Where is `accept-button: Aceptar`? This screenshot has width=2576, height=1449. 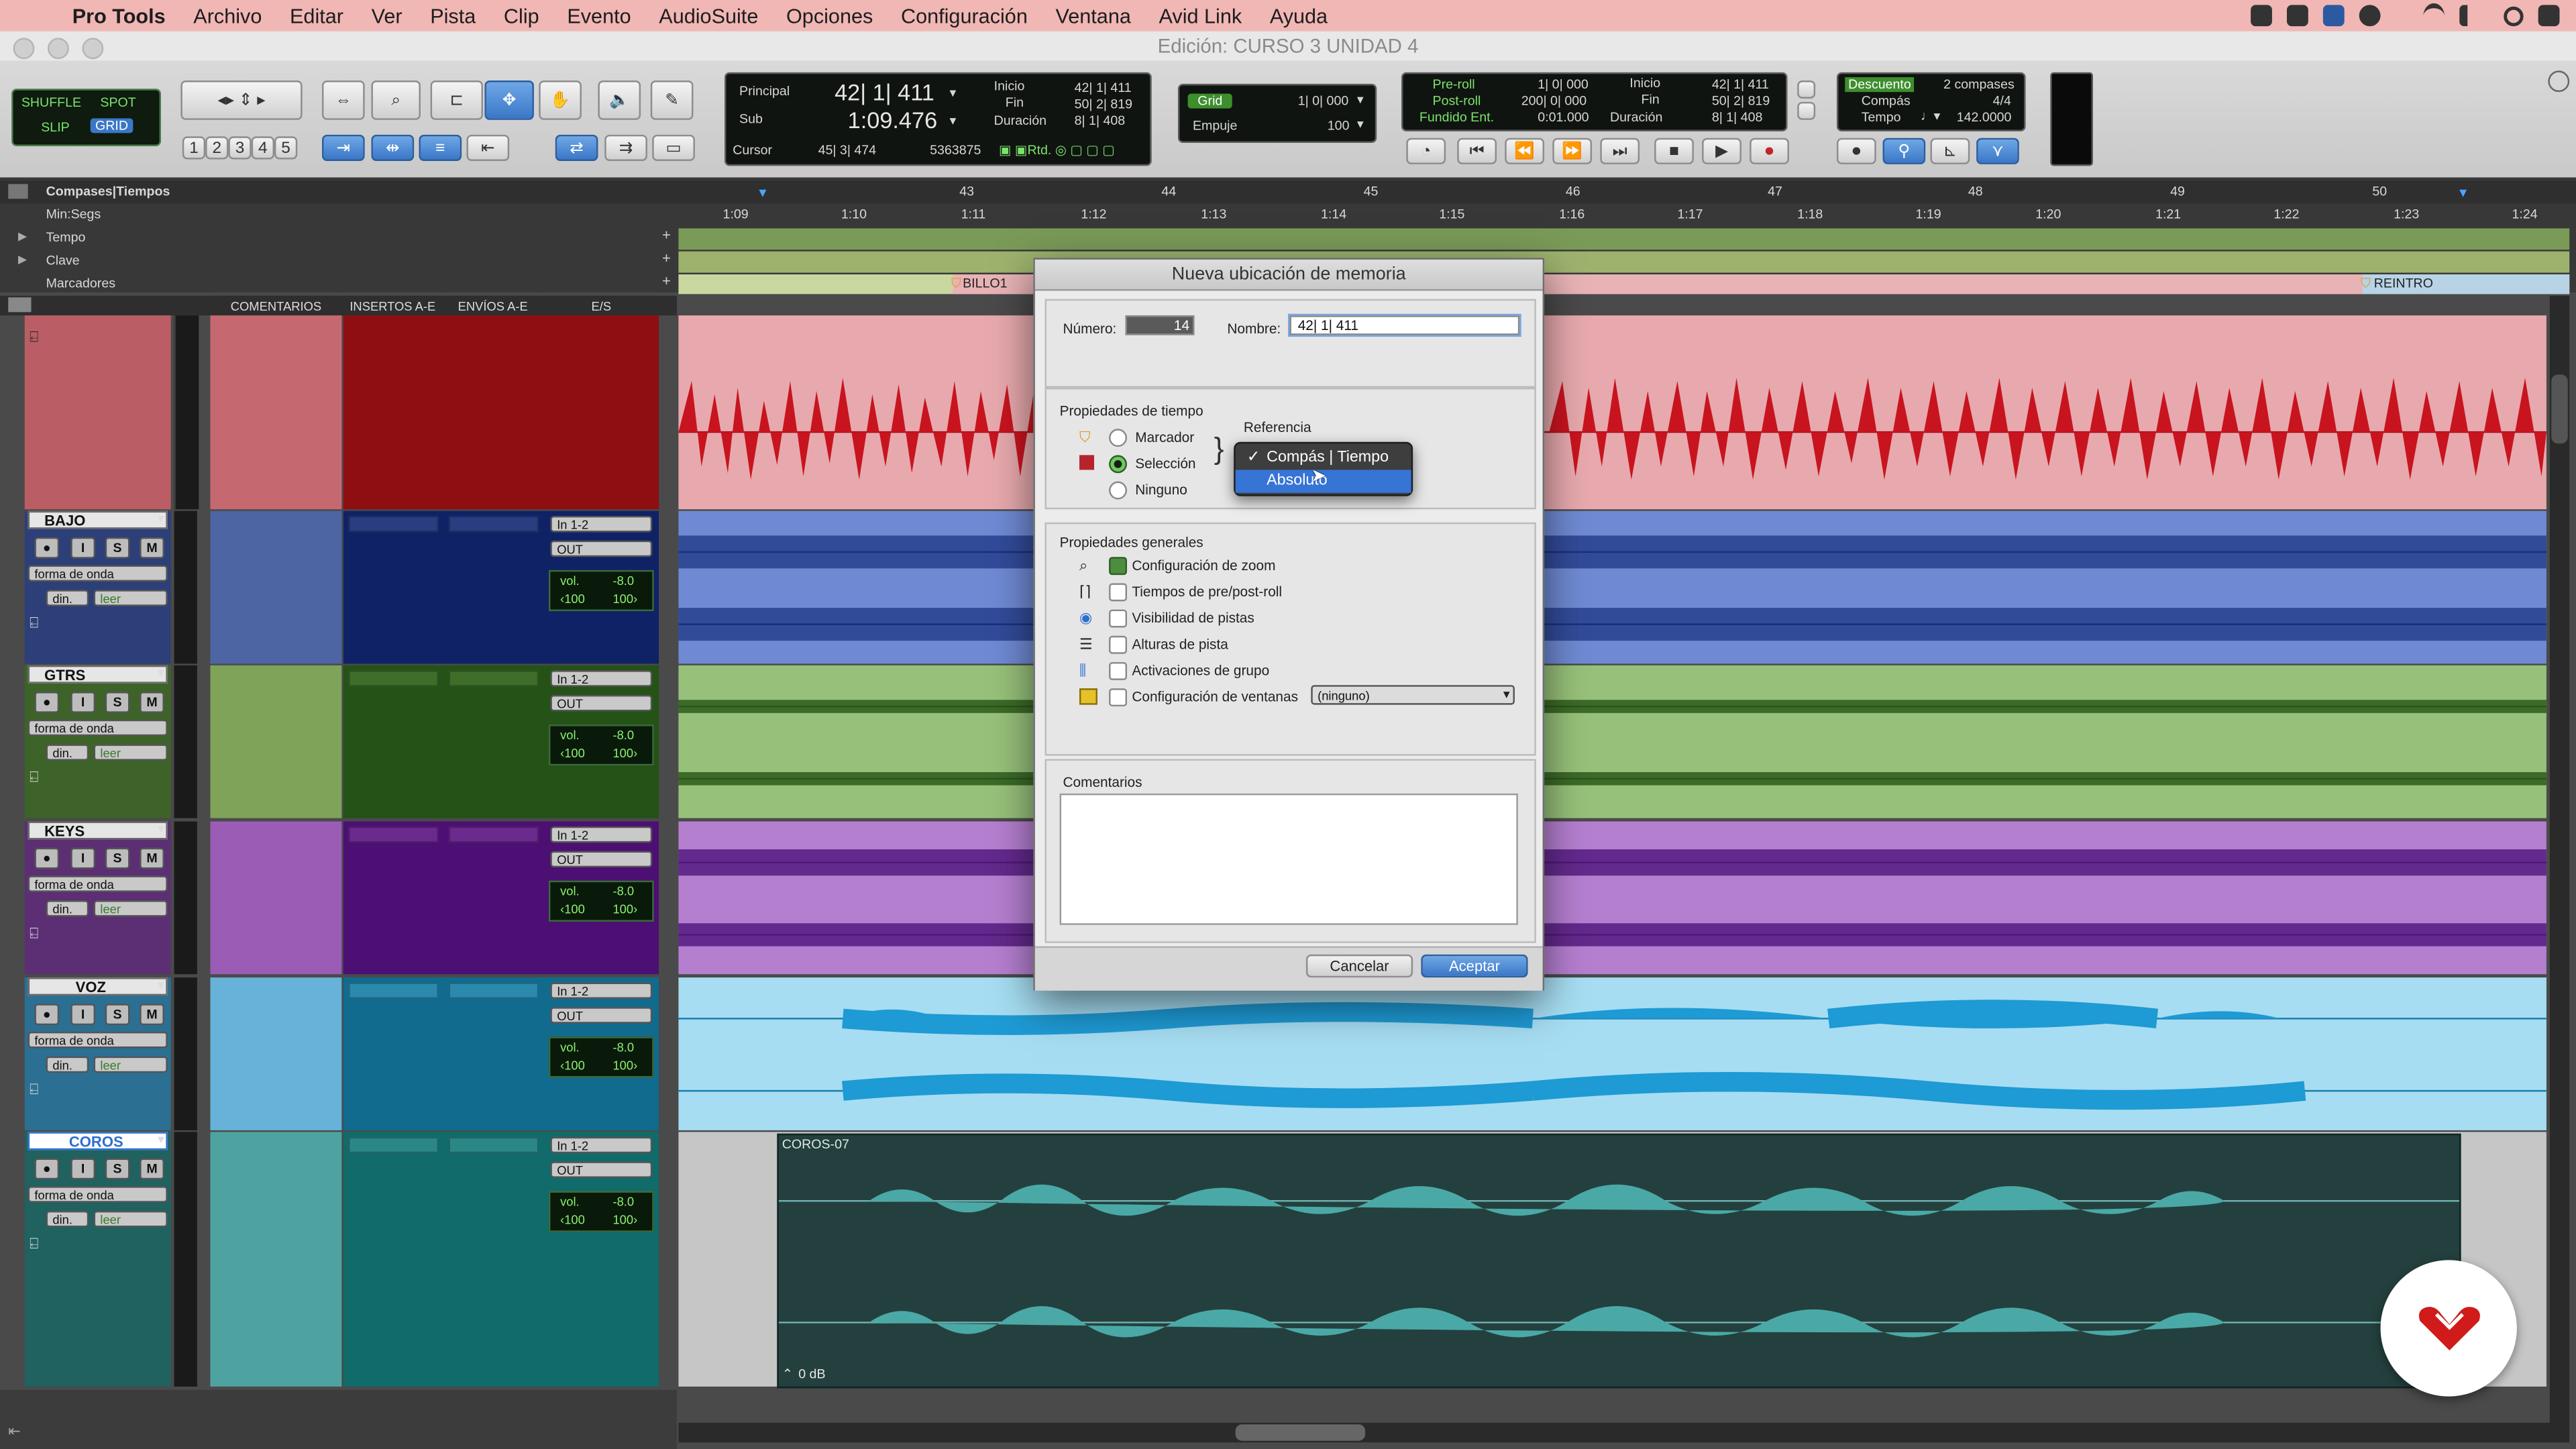
accept-button: Aceptar is located at coordinates (1474, 966).